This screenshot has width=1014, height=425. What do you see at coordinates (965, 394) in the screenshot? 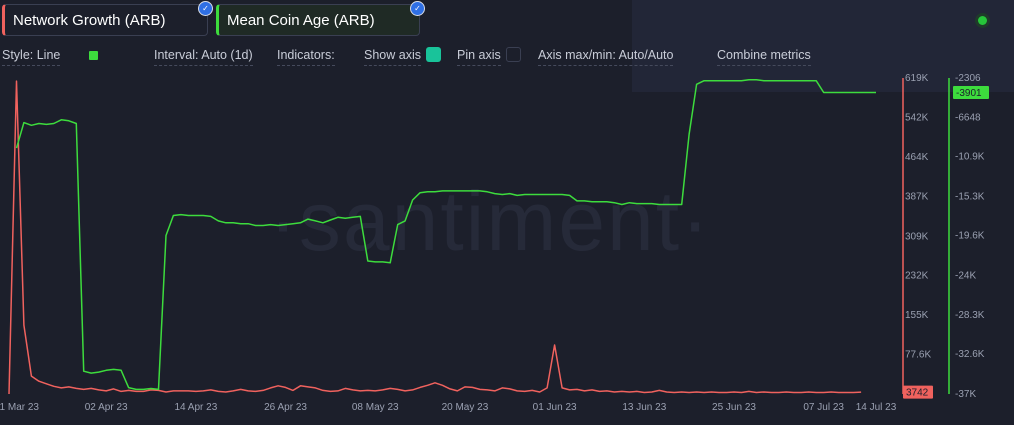
I see `y-tick-label: -37K` at bounding box center [965, 394].